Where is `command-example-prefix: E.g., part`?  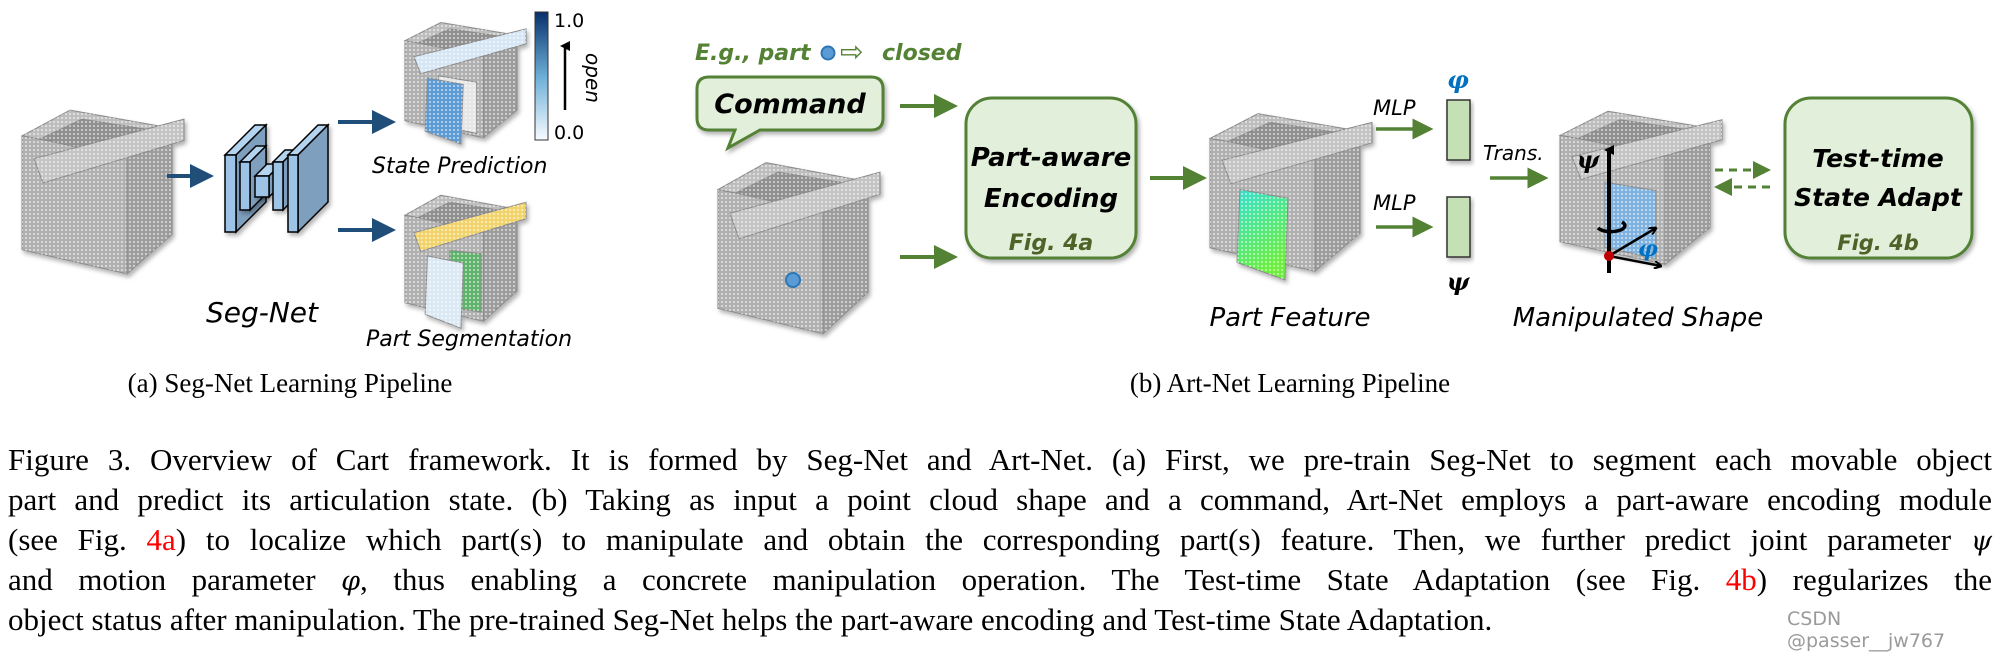
command-example-prefix: E.g., part is located at coordinates (753, 53).